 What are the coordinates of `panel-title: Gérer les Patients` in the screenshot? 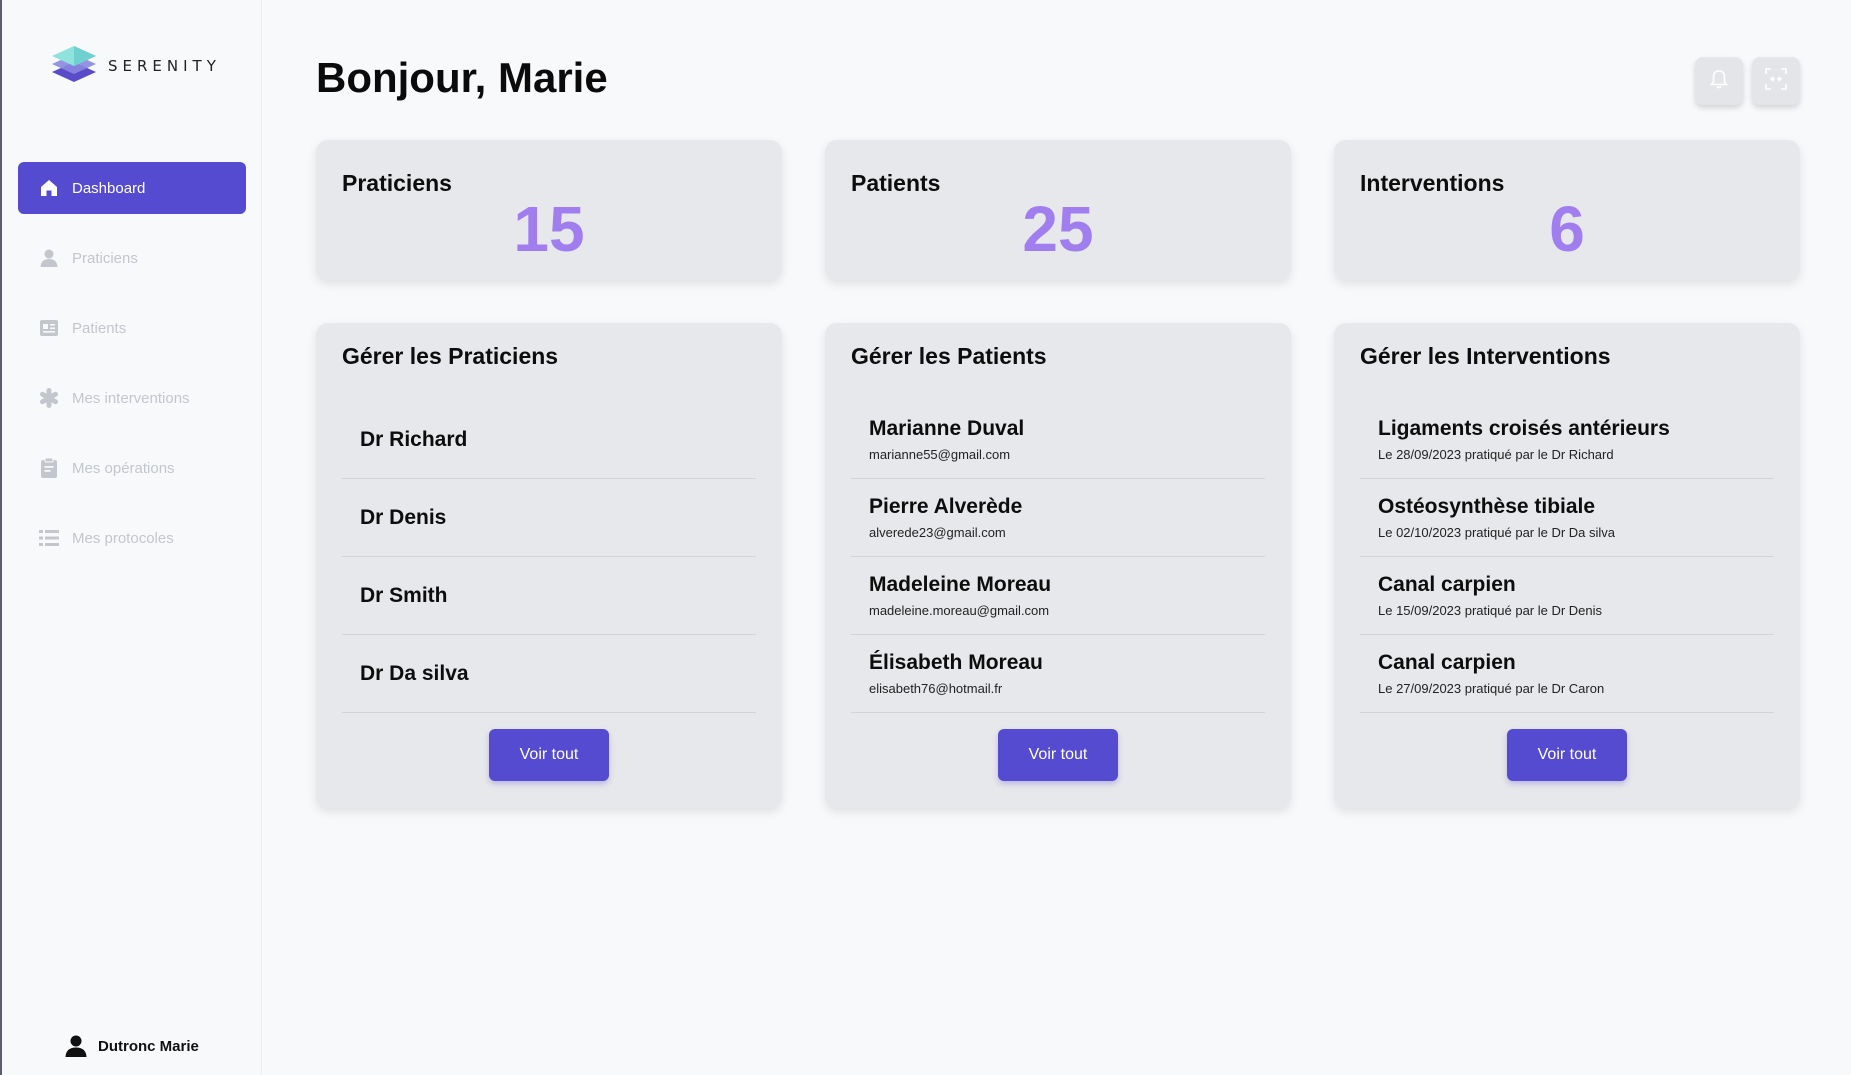 It's located at (949, 356).